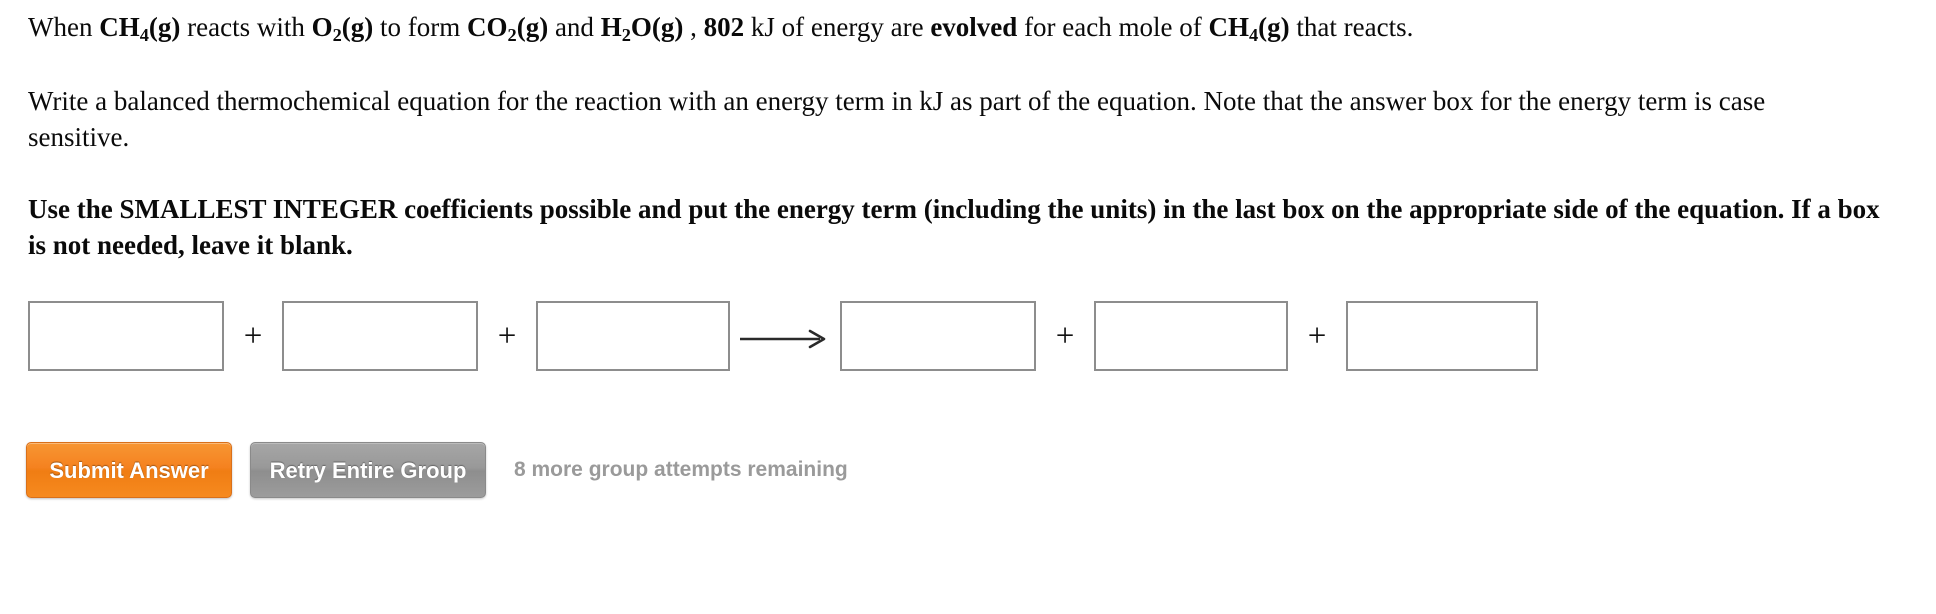 The width and height of the screenshot is (1936, 614). Describe the element at coordinates (657, 27) in the screenshot. I see `formula-state: O(g)` at that location.